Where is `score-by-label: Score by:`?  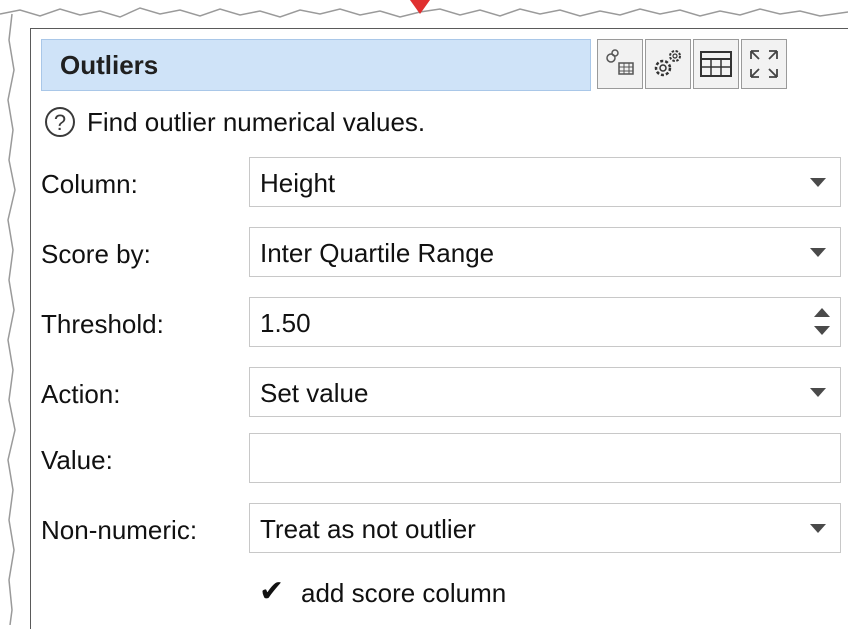 score-by-label: Score by: is located at coordinates (96, 254).